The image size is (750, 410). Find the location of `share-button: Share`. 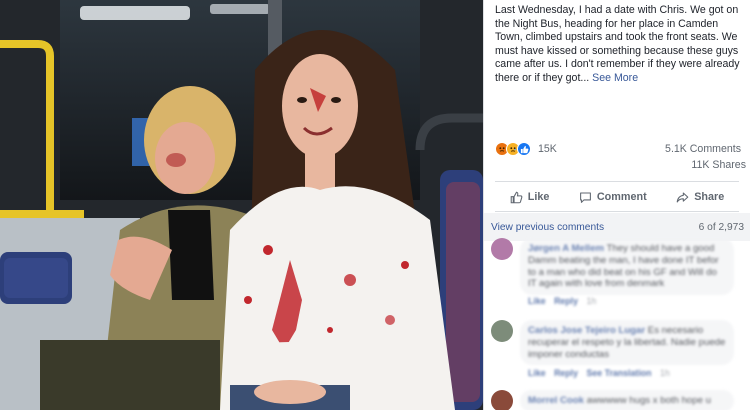

share-button: Share is located at coordinates (700, 197).